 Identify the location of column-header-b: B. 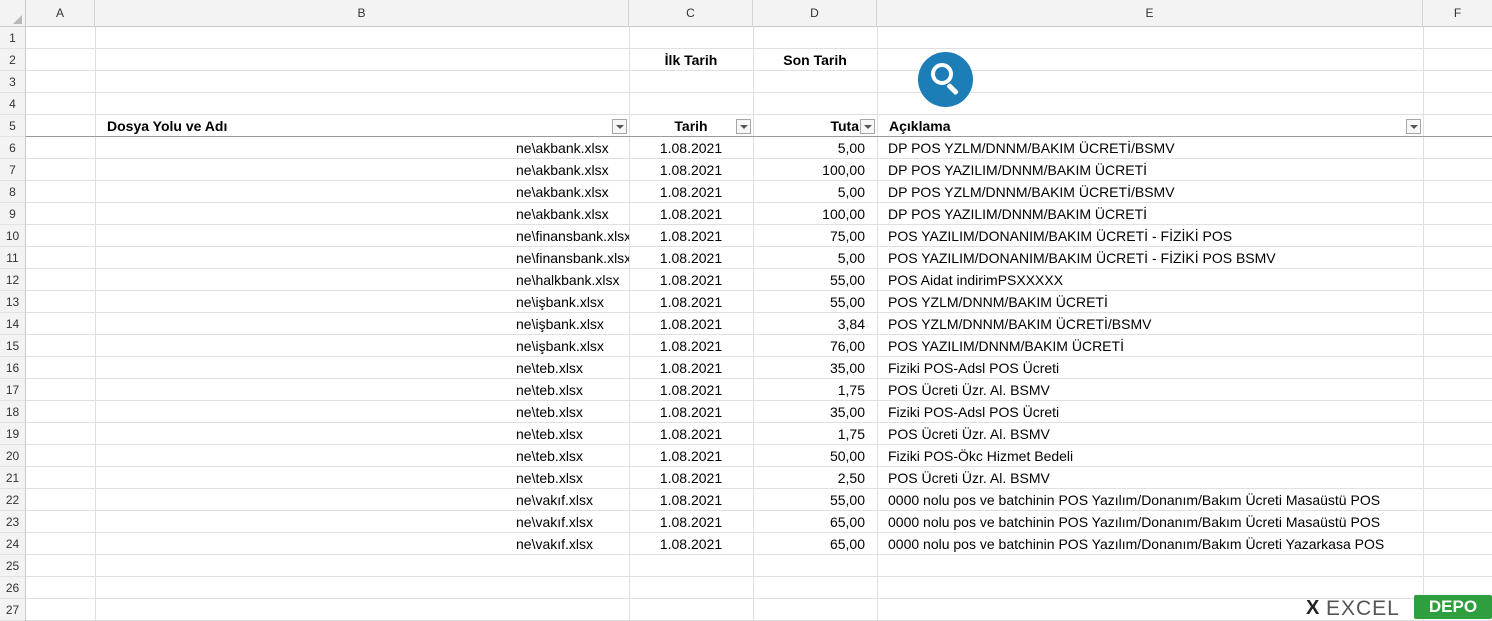
(362, 13).